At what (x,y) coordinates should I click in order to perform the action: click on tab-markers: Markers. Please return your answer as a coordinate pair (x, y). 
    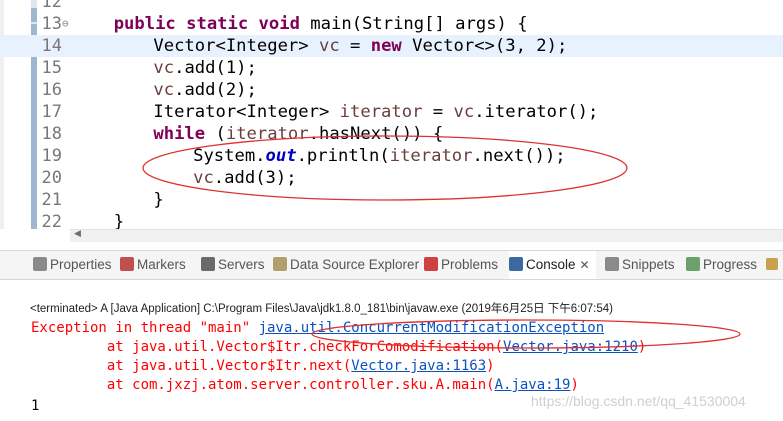
    Looking at the image, I should click on (153, 265).